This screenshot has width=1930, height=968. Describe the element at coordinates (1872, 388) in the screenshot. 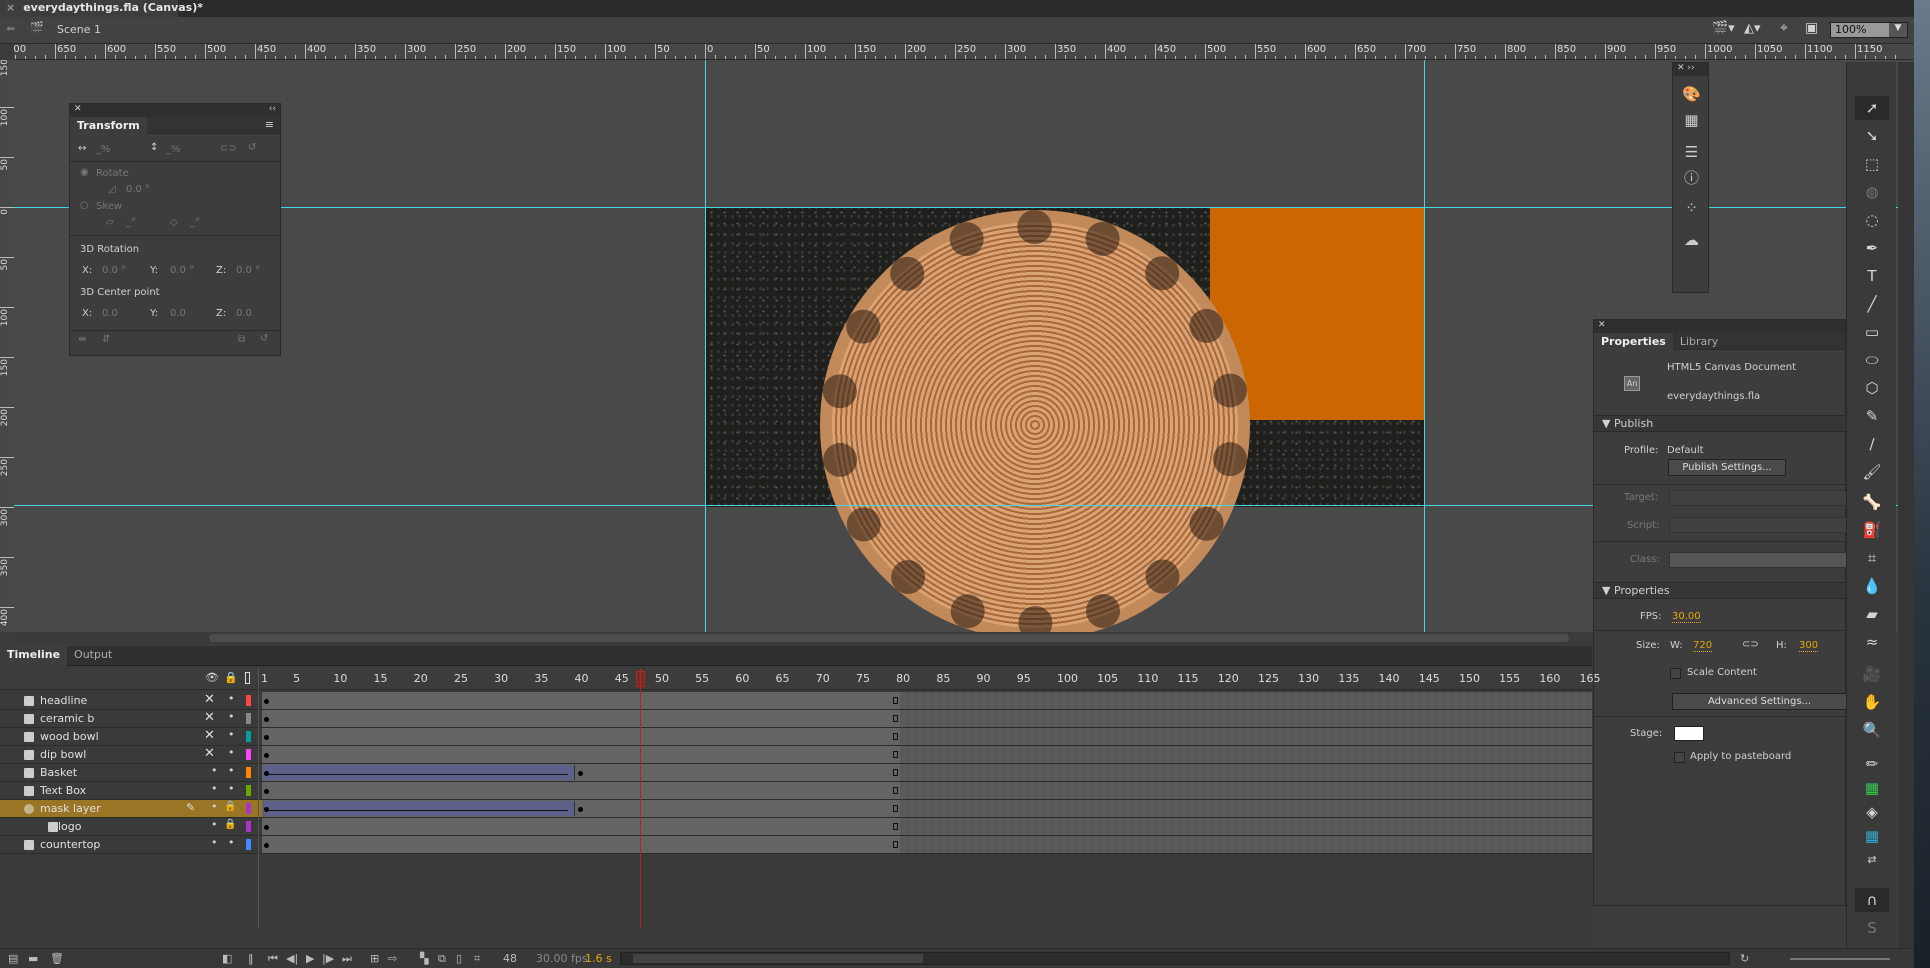

I see `polystar-tool-icon: ⬡` at that location.